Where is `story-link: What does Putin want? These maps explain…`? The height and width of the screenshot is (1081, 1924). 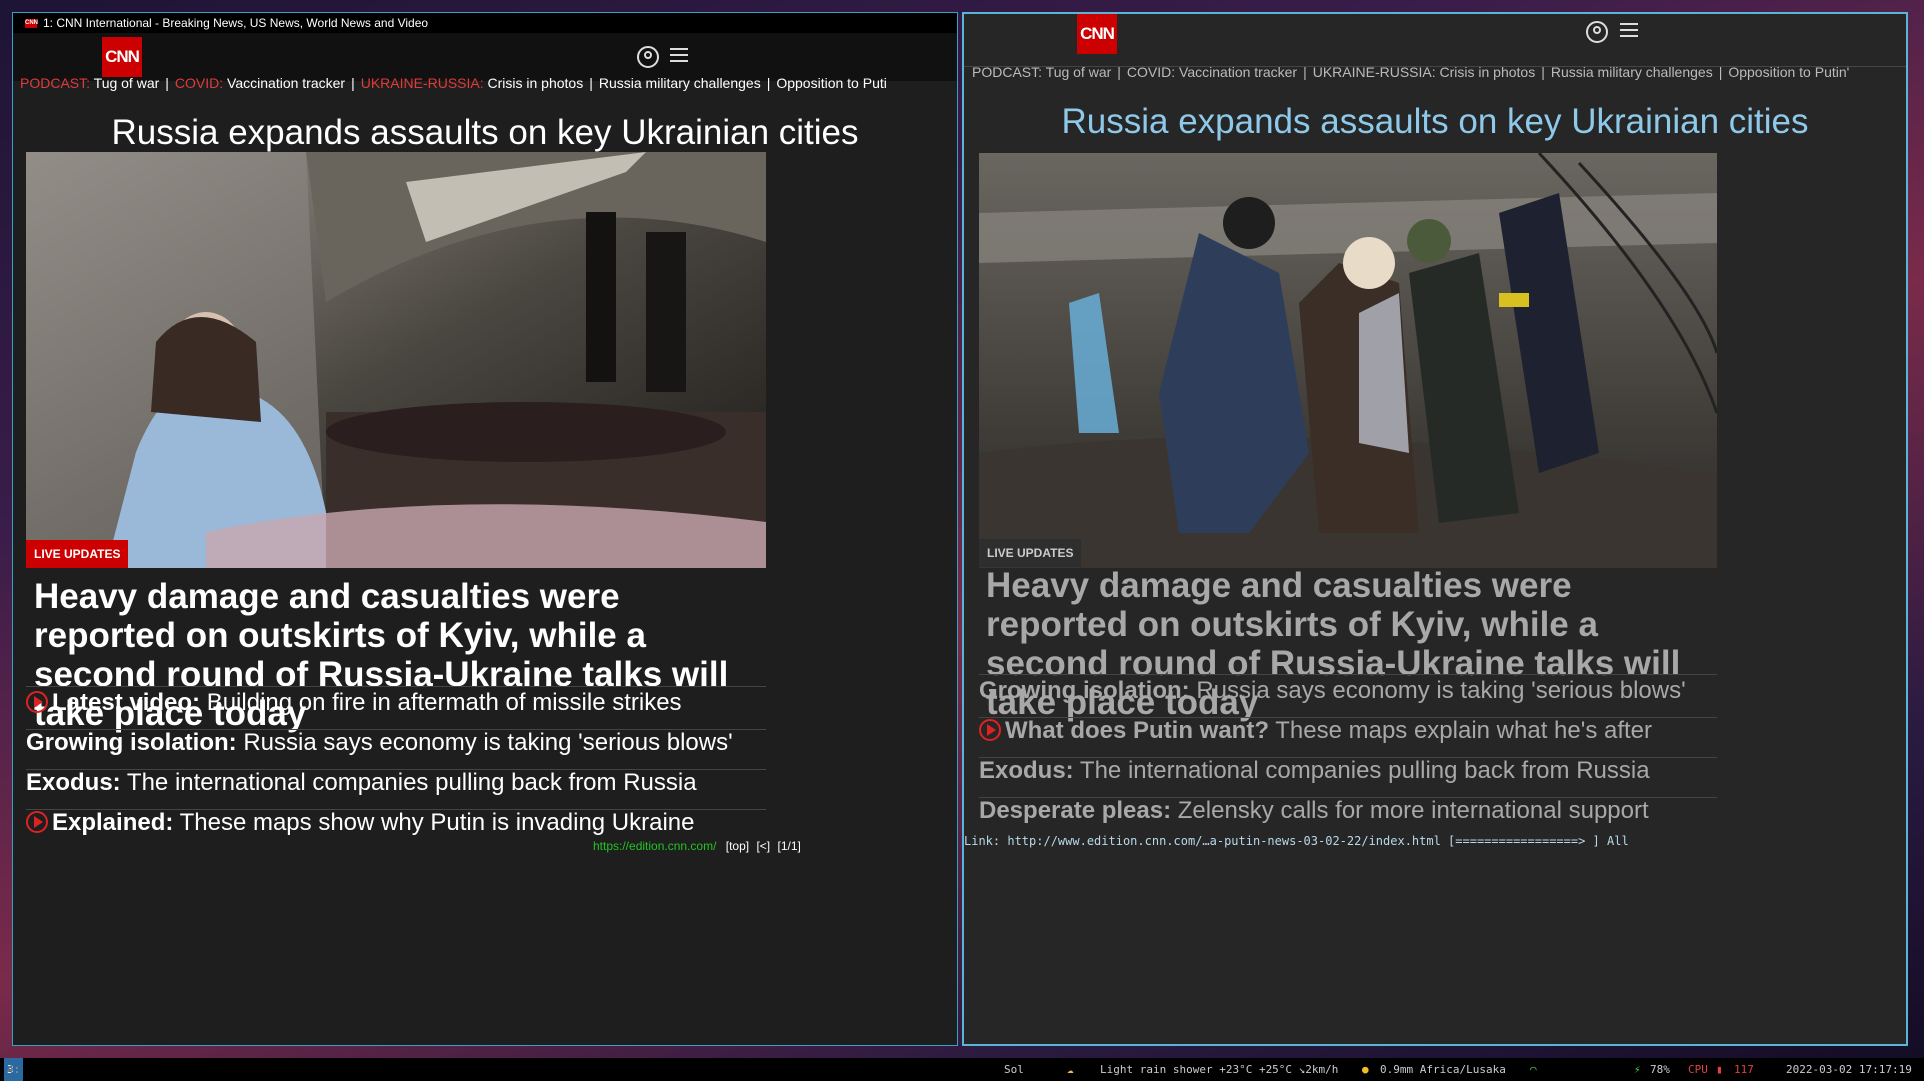
story-link: What does Putin want? These maps explain… is located at coordinates (1315, 731).